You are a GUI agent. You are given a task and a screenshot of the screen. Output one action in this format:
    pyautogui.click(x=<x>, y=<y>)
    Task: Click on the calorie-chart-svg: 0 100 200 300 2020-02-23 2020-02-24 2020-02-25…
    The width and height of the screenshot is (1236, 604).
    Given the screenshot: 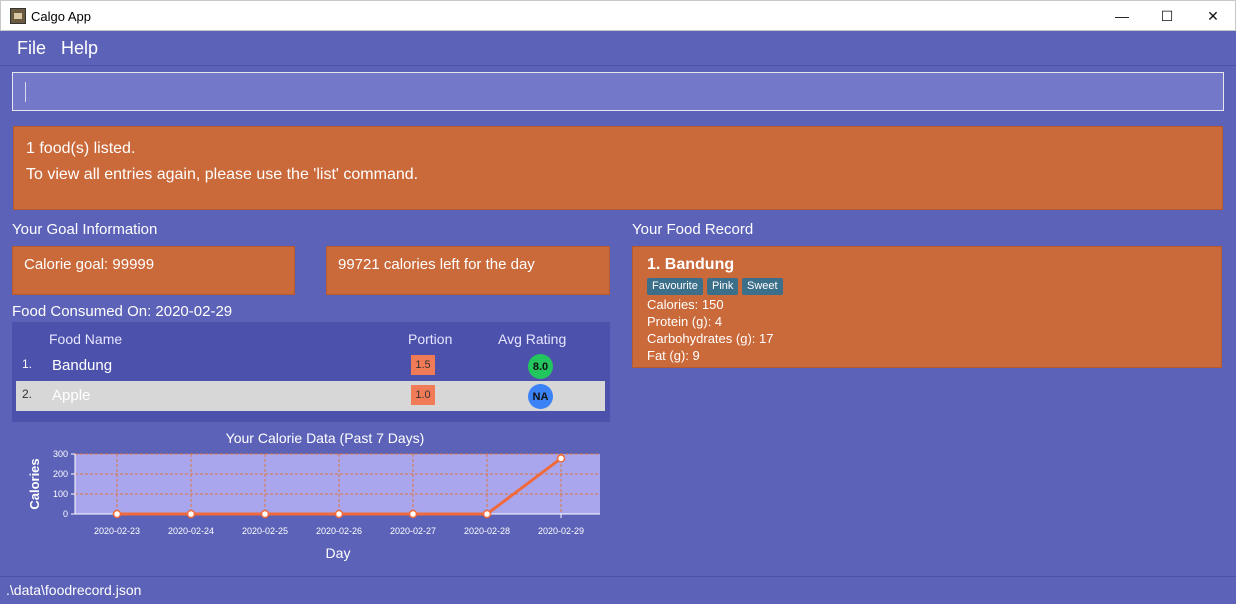 What is the action you would take?
    pyautogui.click(x=313, y=495)
    